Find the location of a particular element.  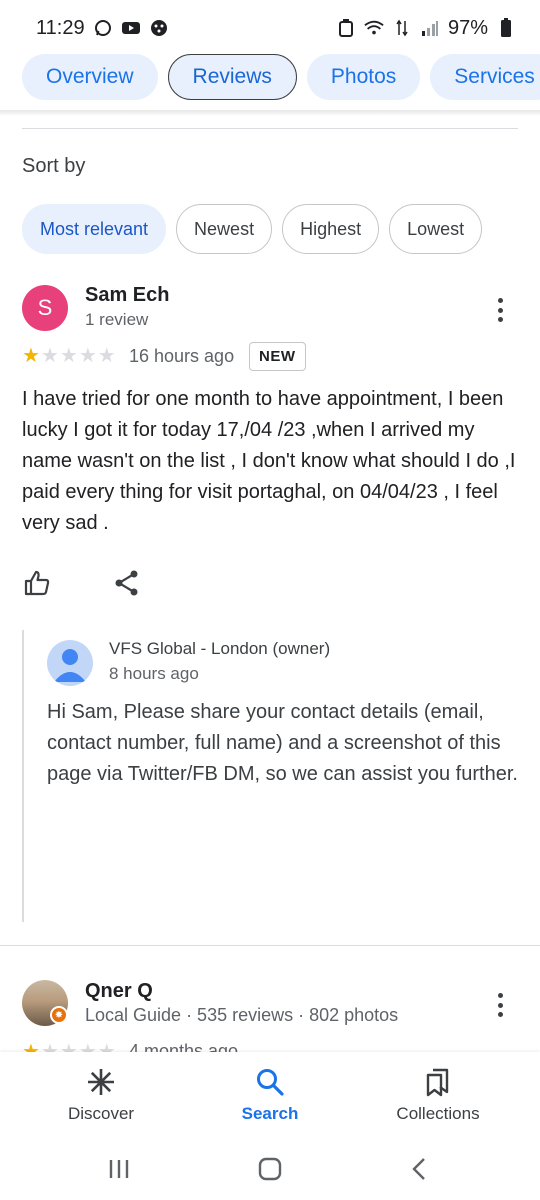

bottom-navigation: Discover Search Collections is located at coordinates (270, 1097).